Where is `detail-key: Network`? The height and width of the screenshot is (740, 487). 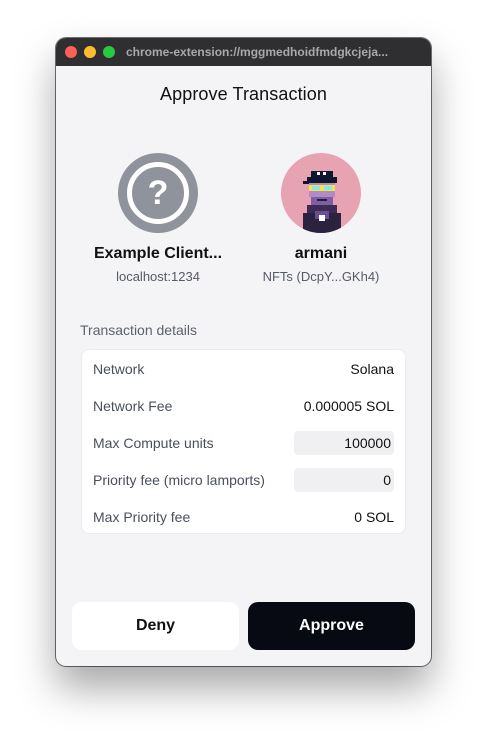
detail-key: Network is located at coordinates (119, 369).